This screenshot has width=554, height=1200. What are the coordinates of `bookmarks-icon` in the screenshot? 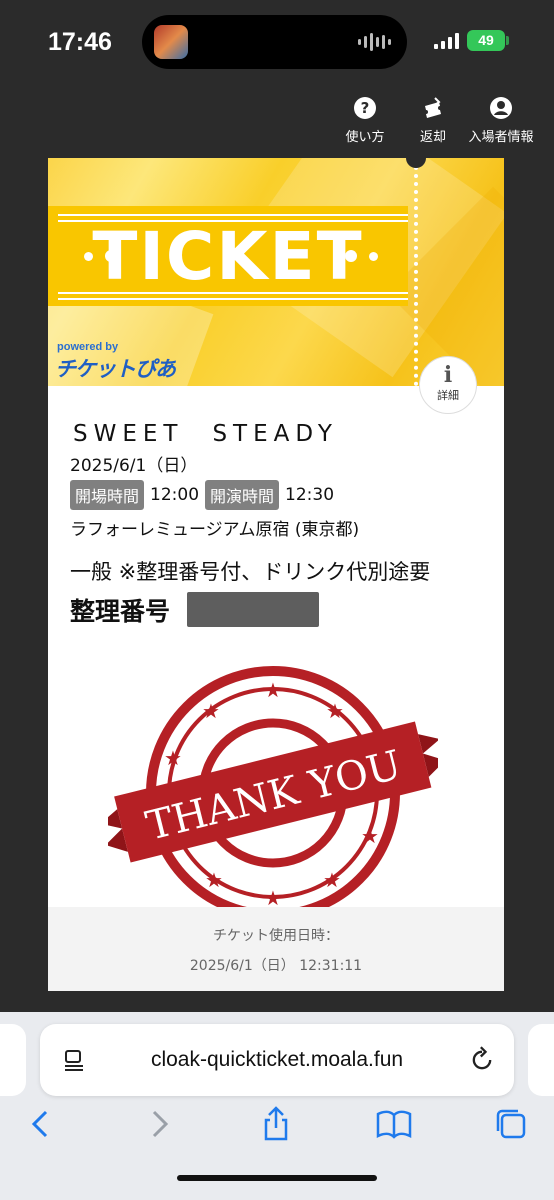 It's located at (394, 1124).